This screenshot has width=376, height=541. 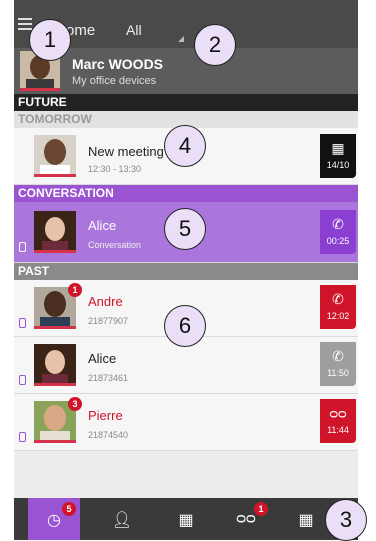 What do you see at coordinates (108, 378) in the screenshot?
I see `caller-number: 21873461` at bounding box center [108, 378].